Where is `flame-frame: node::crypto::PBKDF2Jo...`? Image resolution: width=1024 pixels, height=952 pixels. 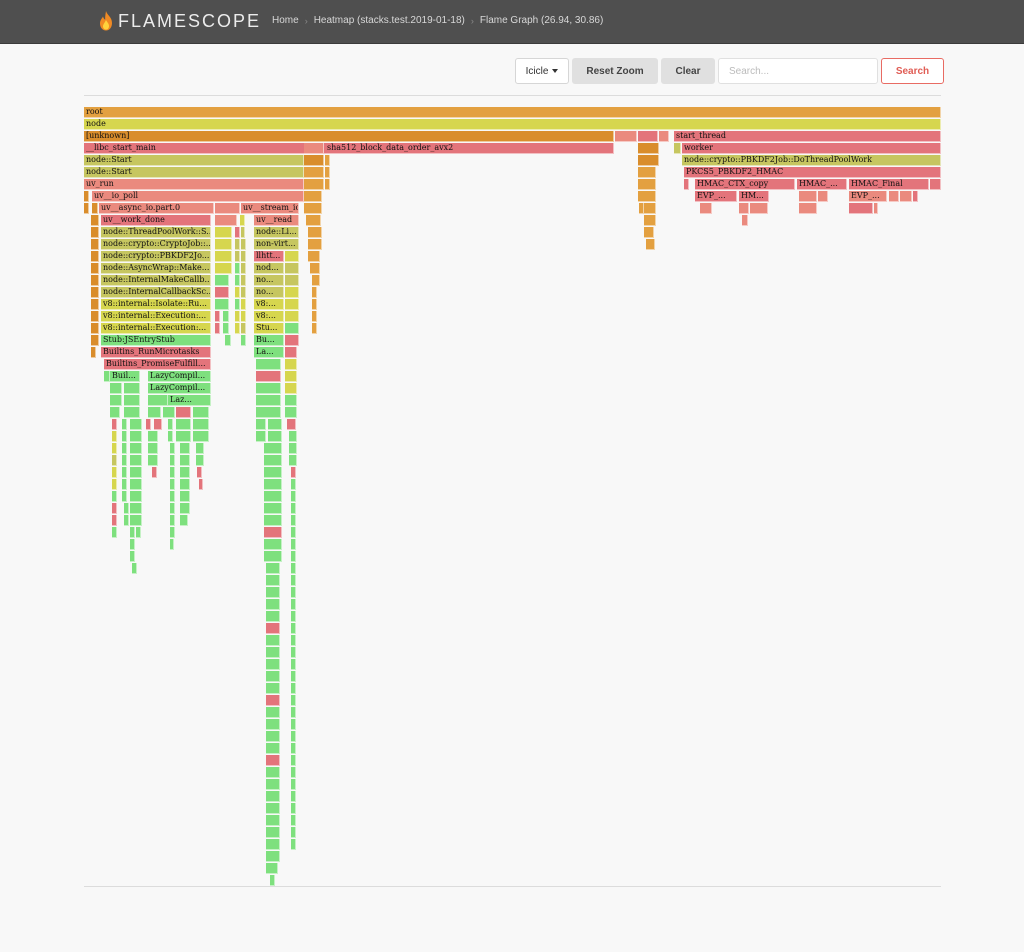
flame-frame: node::crypto::PBKDF2Jo... is located at coordinates (156, 256).